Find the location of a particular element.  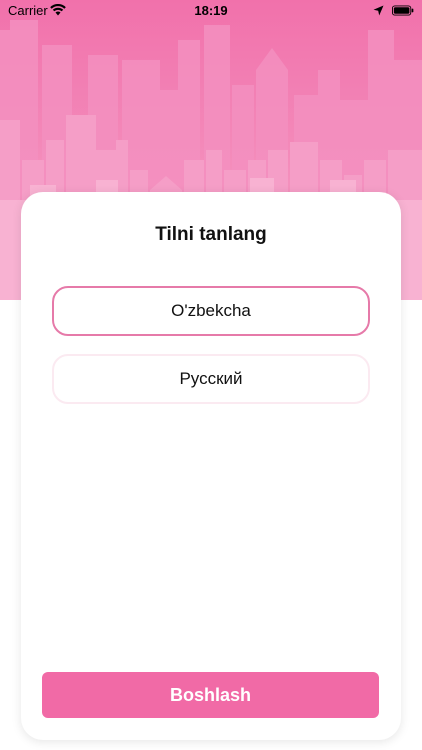

language-option-label: O'zbekcha is located at coordinates (211, 310).